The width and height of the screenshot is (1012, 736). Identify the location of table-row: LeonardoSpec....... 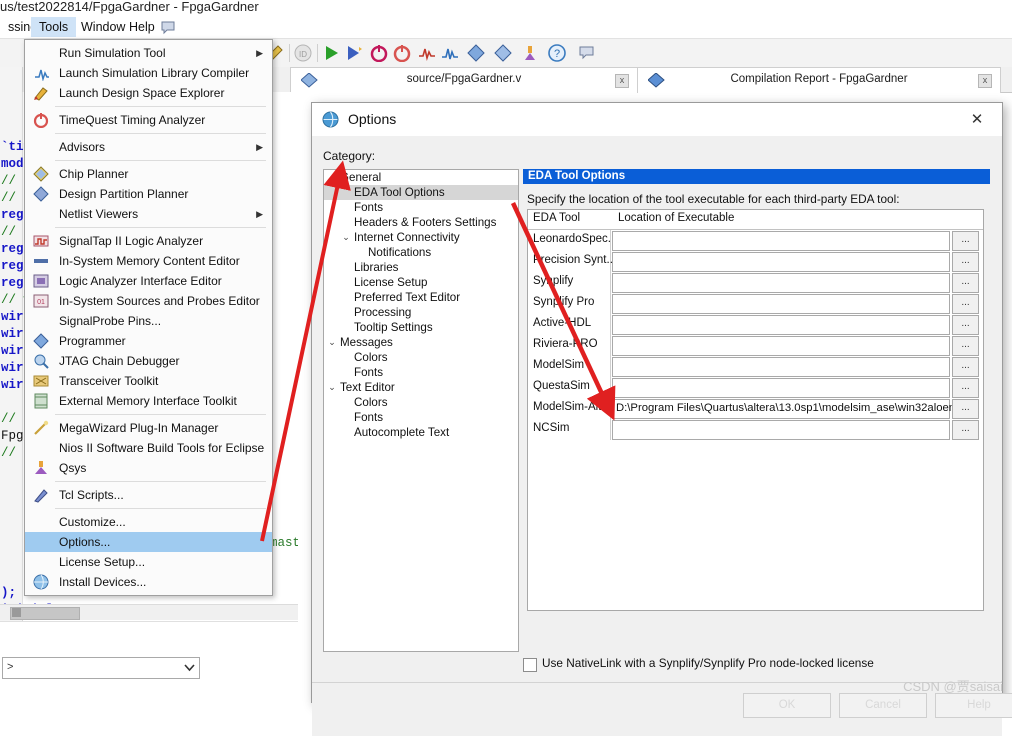
(755, 240).